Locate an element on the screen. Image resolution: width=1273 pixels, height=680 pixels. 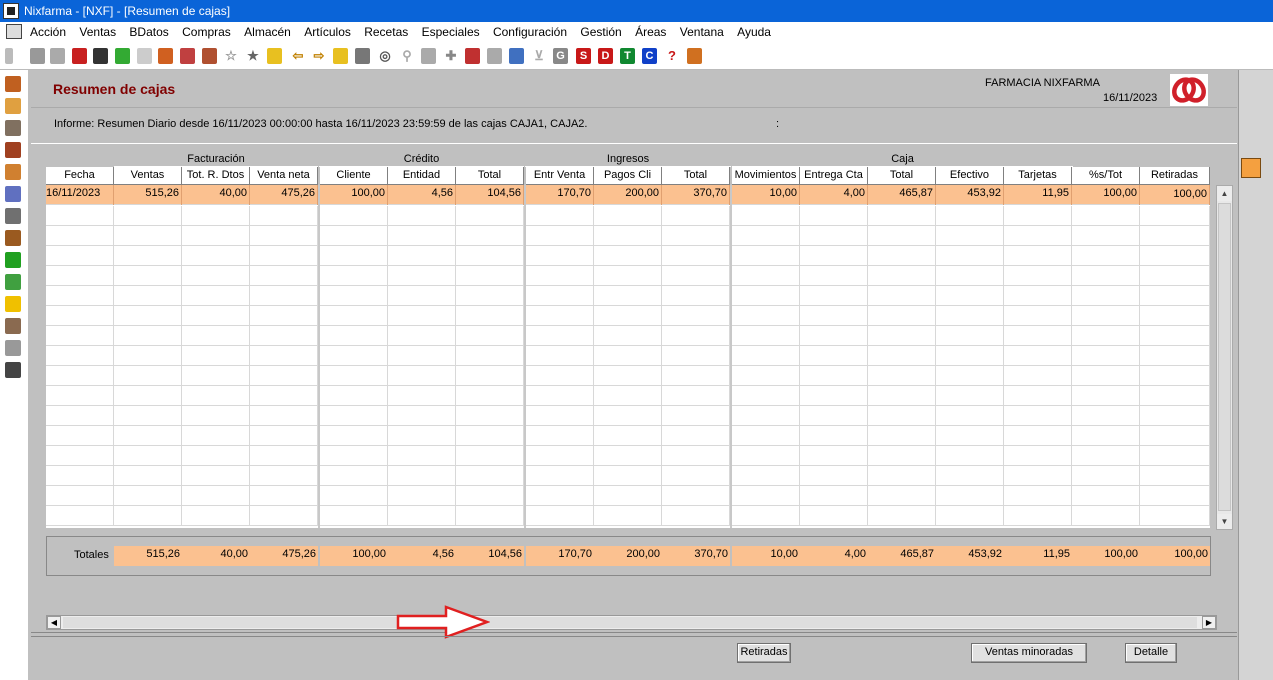
tools-icon is located at coordinates (13, 216).